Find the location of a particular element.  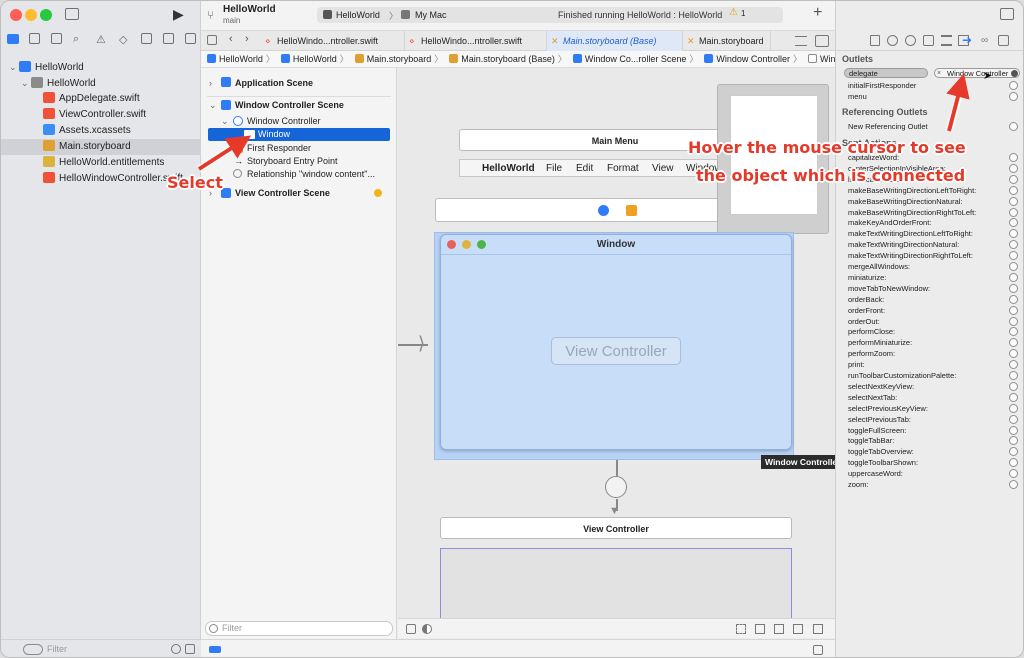

select-arrow is located at coordinates (224, 153).